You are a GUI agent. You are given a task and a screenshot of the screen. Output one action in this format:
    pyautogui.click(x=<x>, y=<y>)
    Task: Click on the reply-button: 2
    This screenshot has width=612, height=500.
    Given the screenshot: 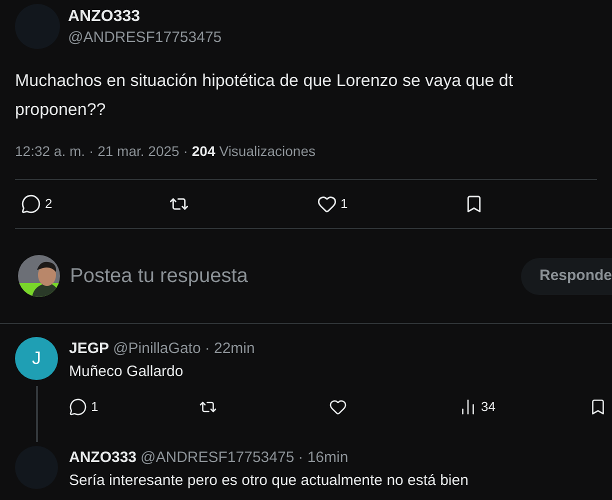 What is the action you would take?
    pyautogui.click(x=36, y=204)
    